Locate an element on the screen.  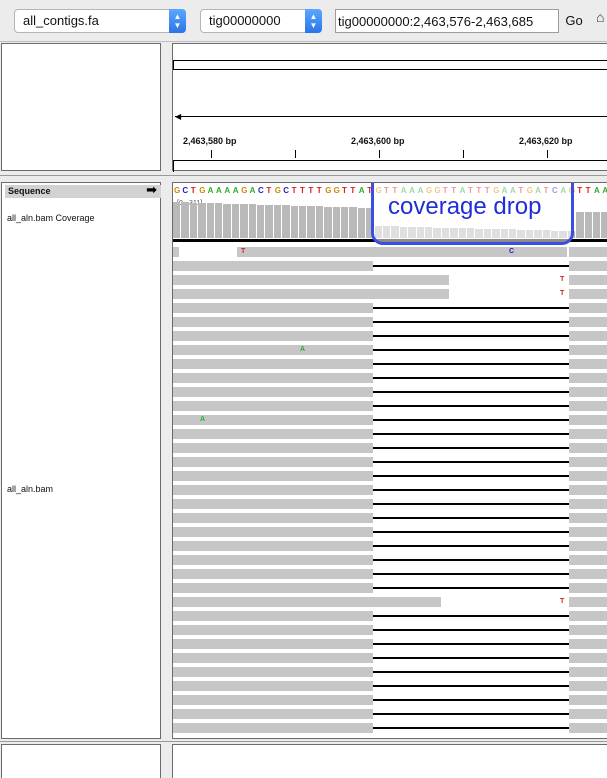
sequence-track-label: Sequence ➡ is located at coordinates (83, 190).